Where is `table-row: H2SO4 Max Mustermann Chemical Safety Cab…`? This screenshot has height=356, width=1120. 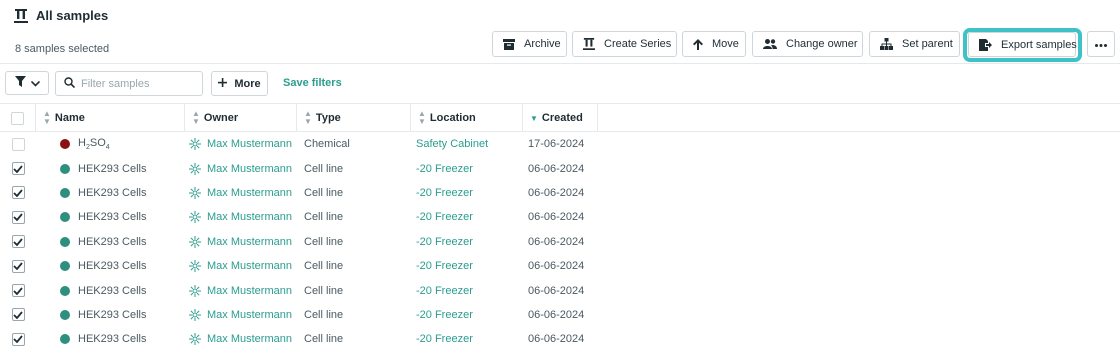
table-row: H2SO4 Max Mustermann Chemical Safety Cab… is located at coordinates (560, 144).